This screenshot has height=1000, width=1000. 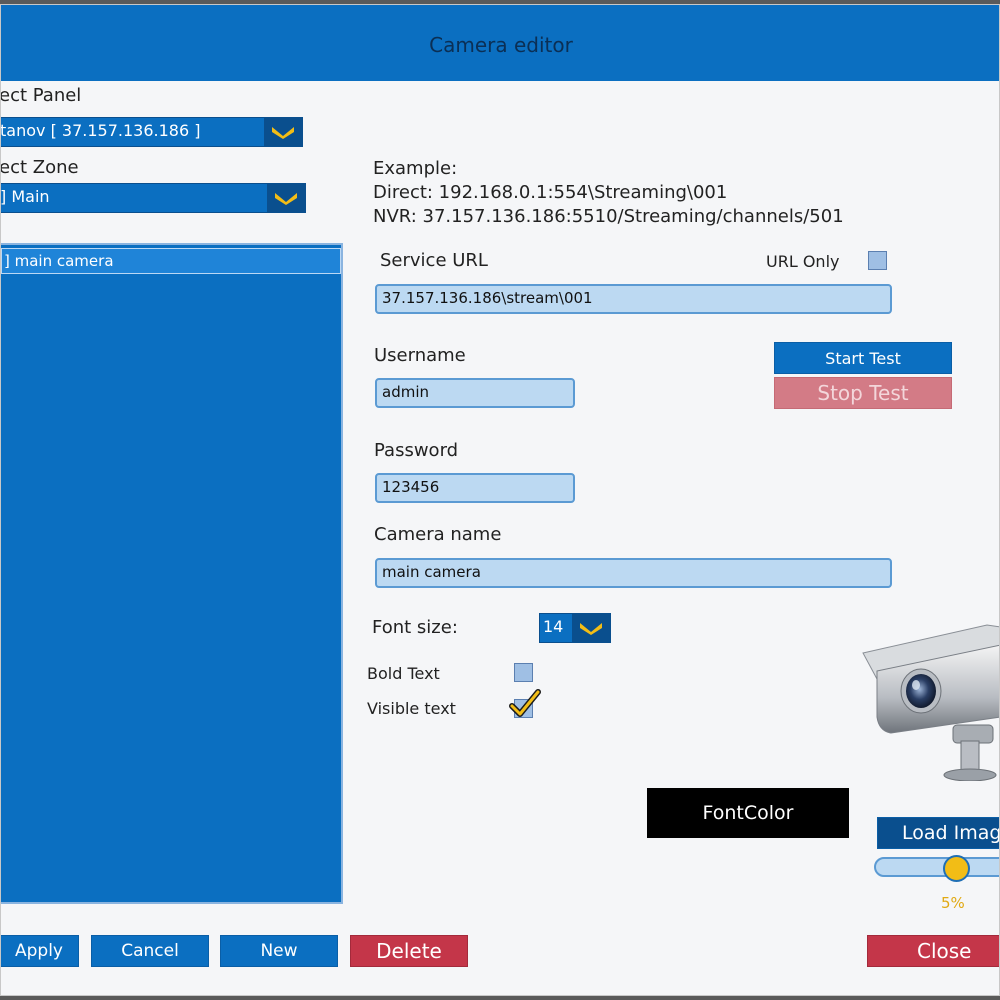 I want to click on delete-button: Delete, so click(x=409, y=951).